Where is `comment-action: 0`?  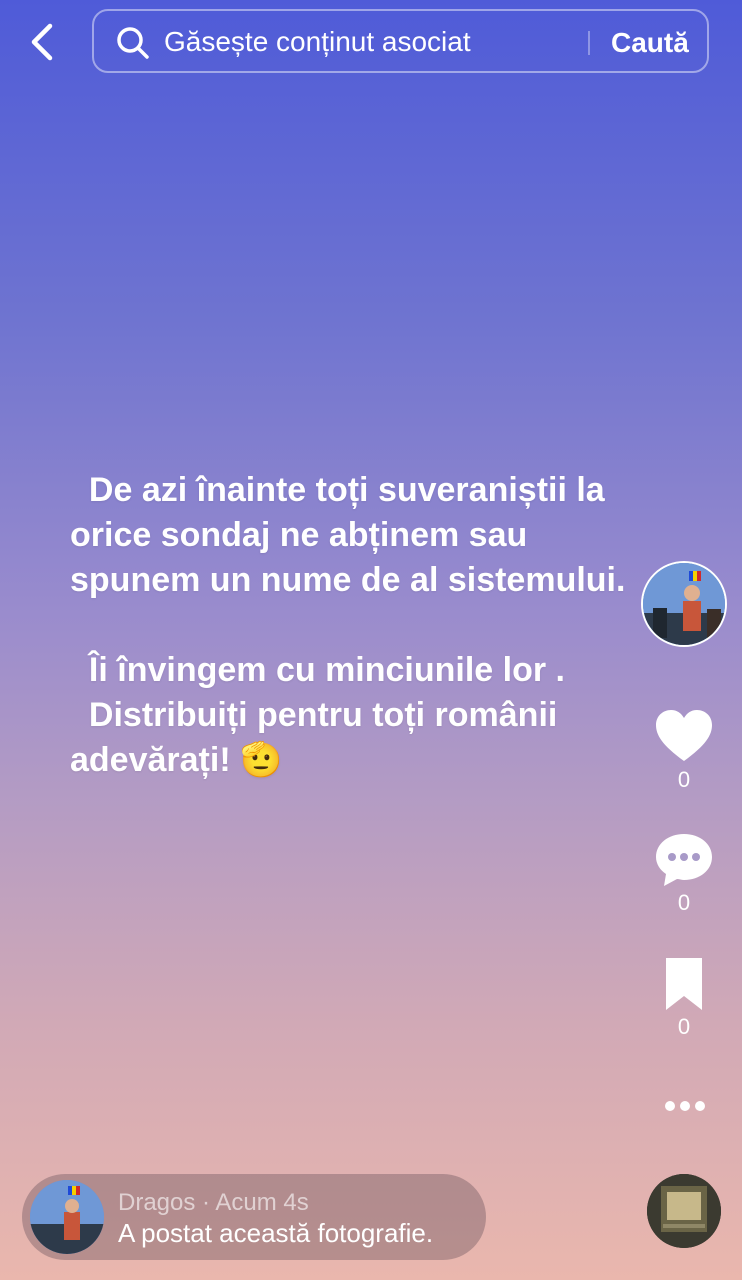
comment-action: 0 is located at coordinates (684, 872).